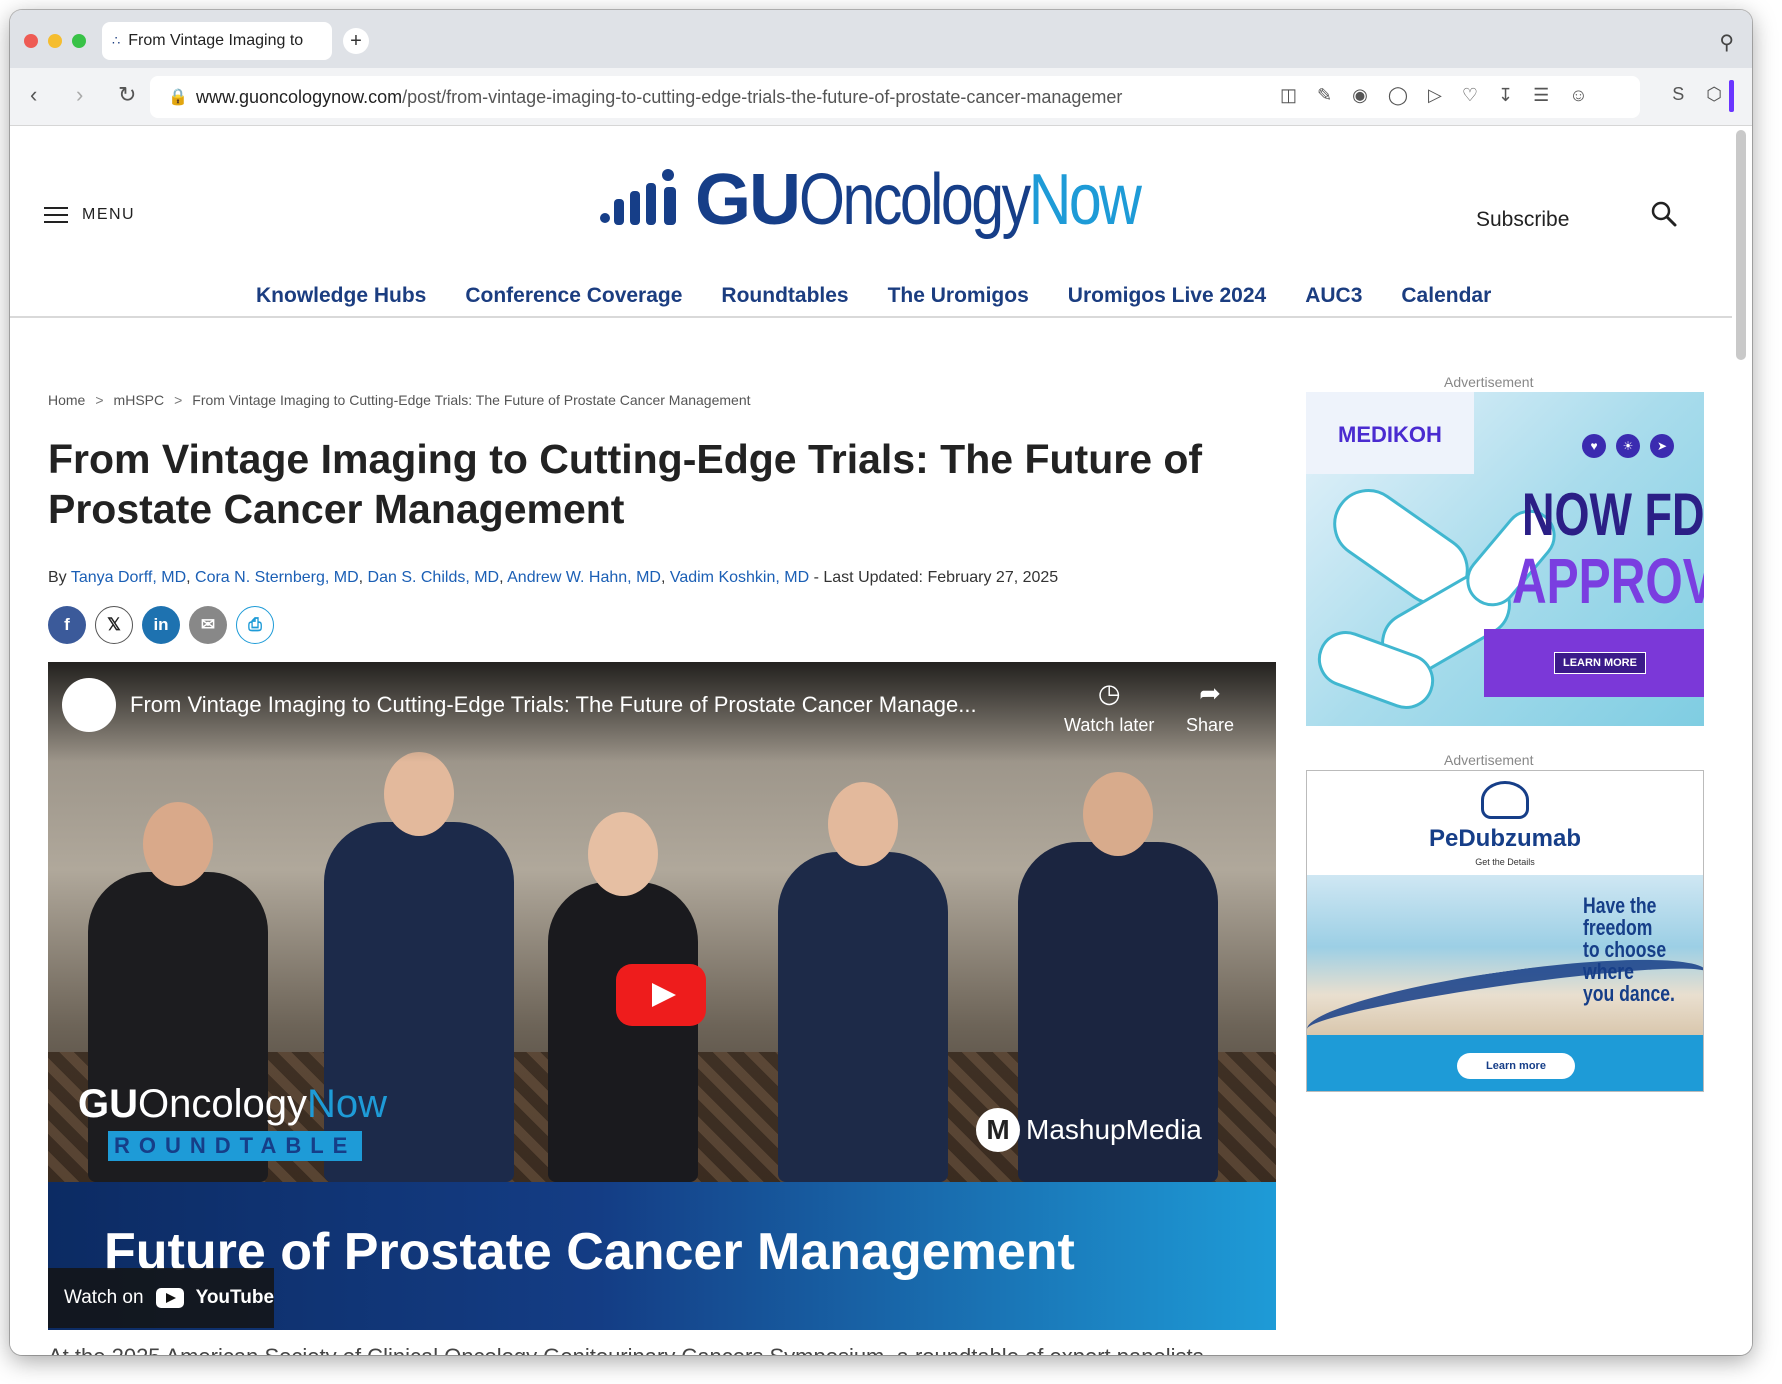  What do you see at coordinates (1664, 214) in the screenshot?
I see `site-search-icon` at bounding box center [1664, 214].